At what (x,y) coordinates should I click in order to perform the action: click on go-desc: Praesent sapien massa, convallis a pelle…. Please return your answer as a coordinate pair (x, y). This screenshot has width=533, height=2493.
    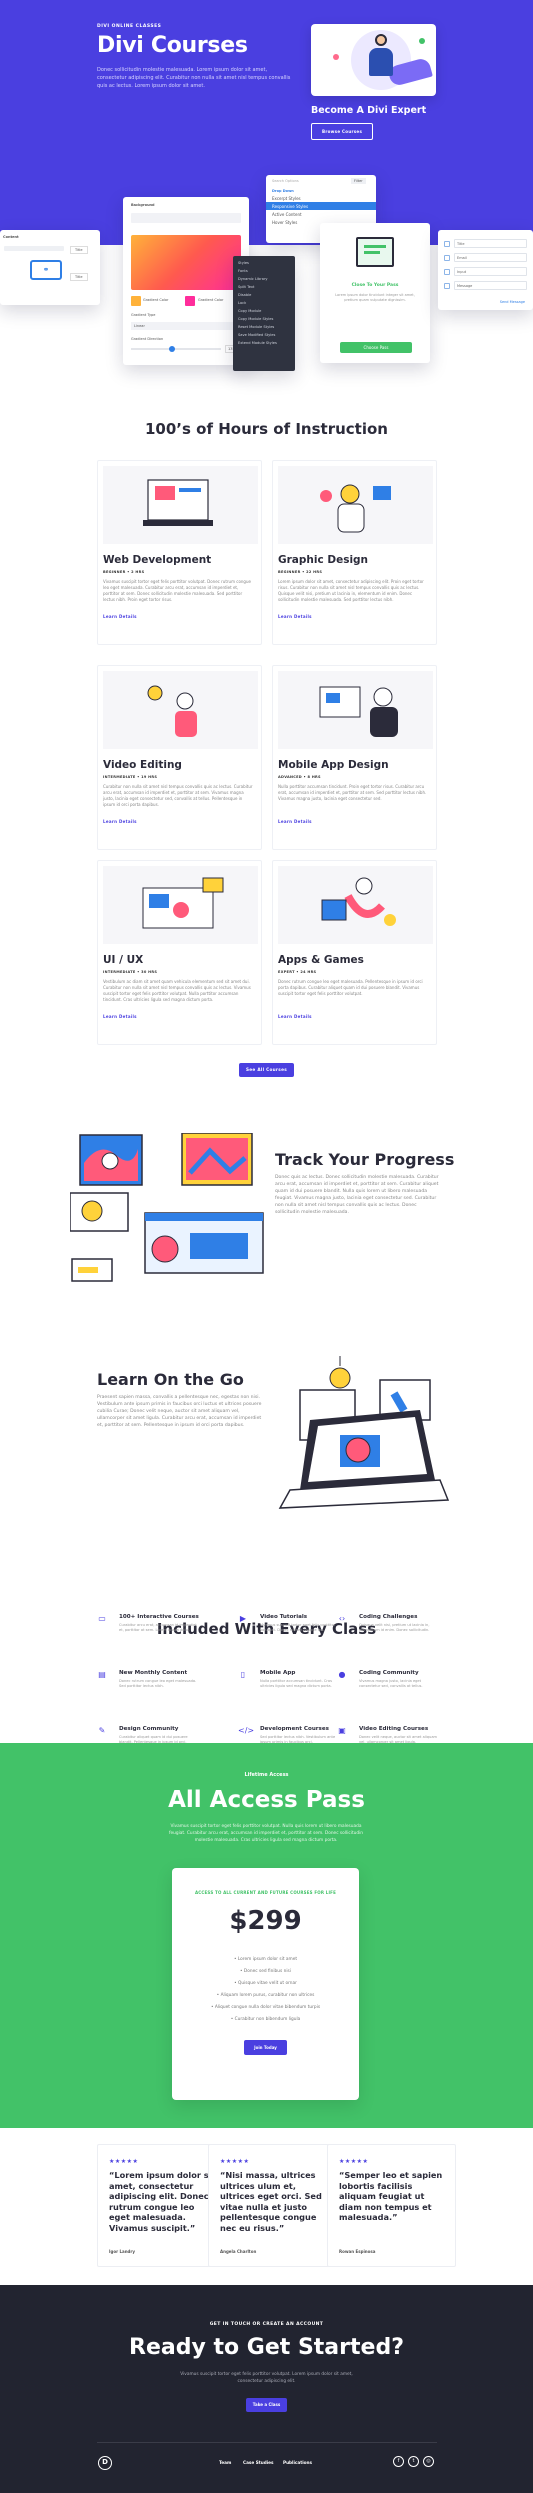
    Looking at the image, I should click on (179, 1411).